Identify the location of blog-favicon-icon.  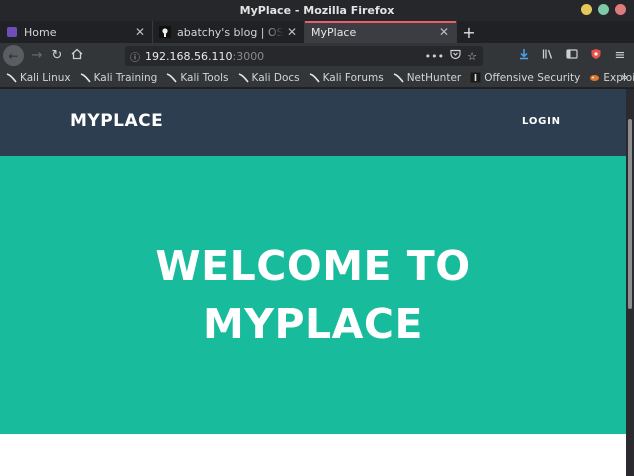
(165, 32).